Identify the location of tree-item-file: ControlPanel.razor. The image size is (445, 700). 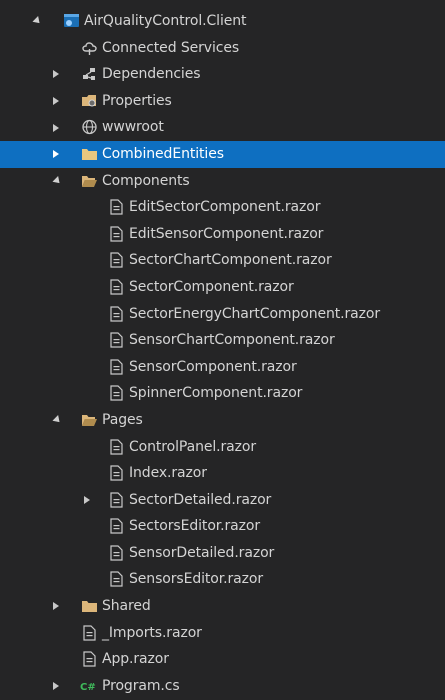
(222, 447).